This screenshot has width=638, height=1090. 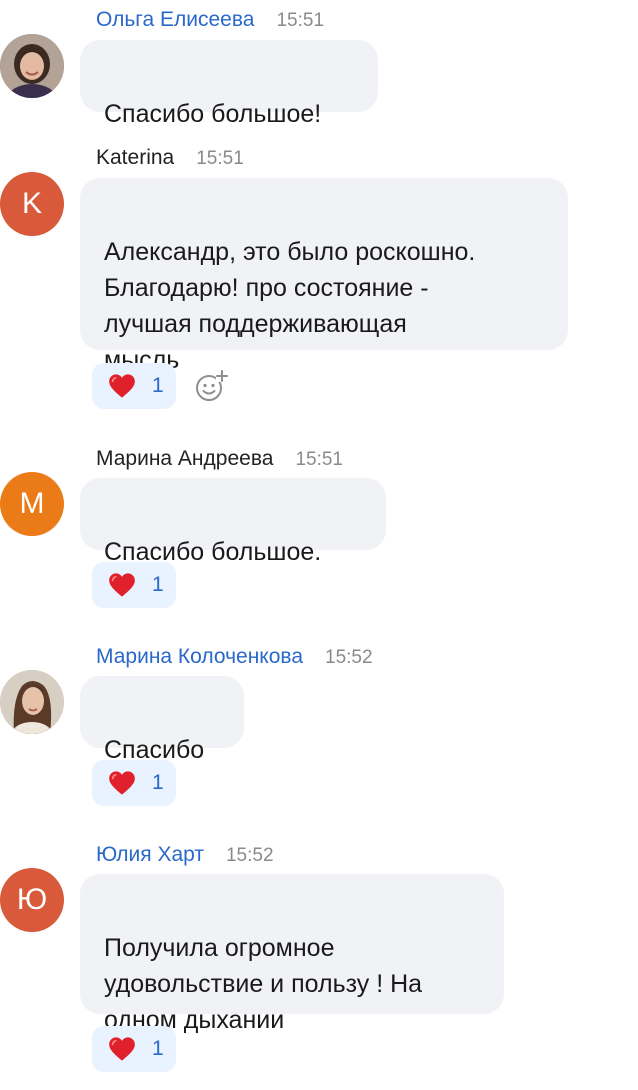 I want to click on avatar: K, so click(x=32, y=204).